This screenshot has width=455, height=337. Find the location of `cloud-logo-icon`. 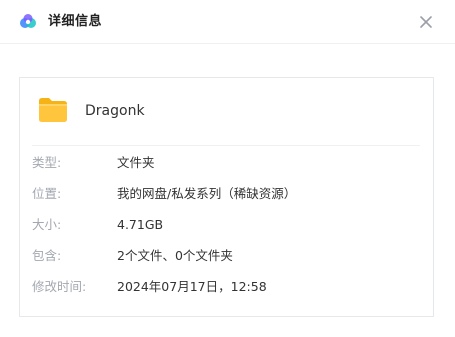

cloud-logo-icon is located at coordinates (28, 22).